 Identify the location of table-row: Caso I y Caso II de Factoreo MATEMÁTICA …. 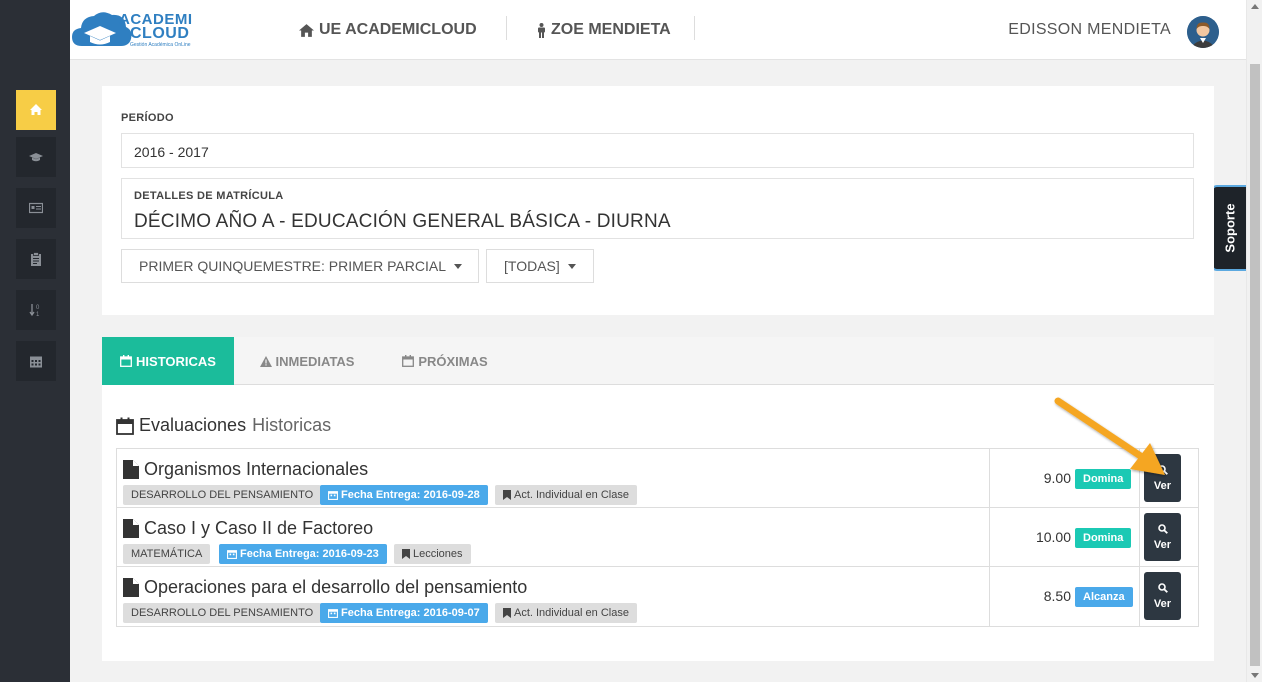
(657, 537).